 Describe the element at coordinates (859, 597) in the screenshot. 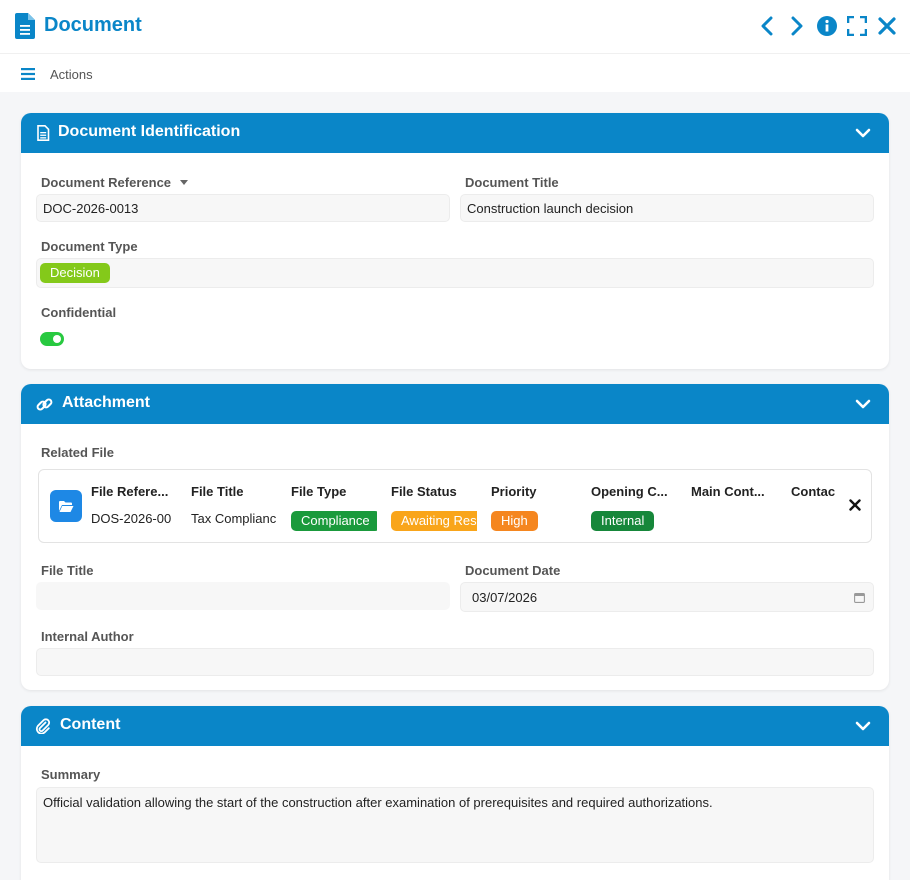

I see `calendar-icon` at that location.